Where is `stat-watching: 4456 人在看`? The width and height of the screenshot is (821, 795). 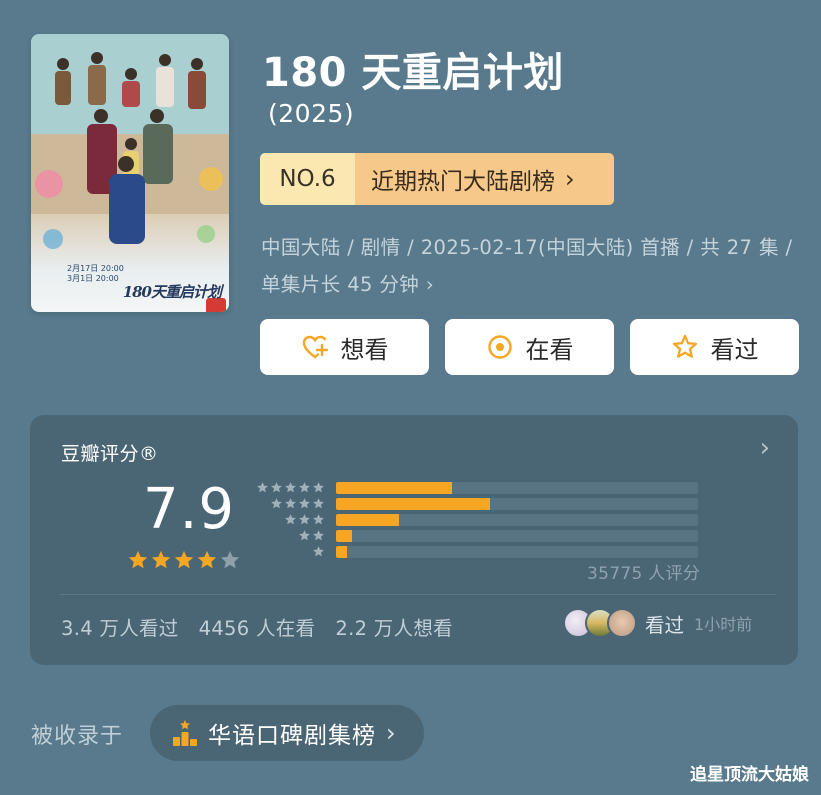 stat-watching: 4456 人在看 is located at coordinates (257, 626).